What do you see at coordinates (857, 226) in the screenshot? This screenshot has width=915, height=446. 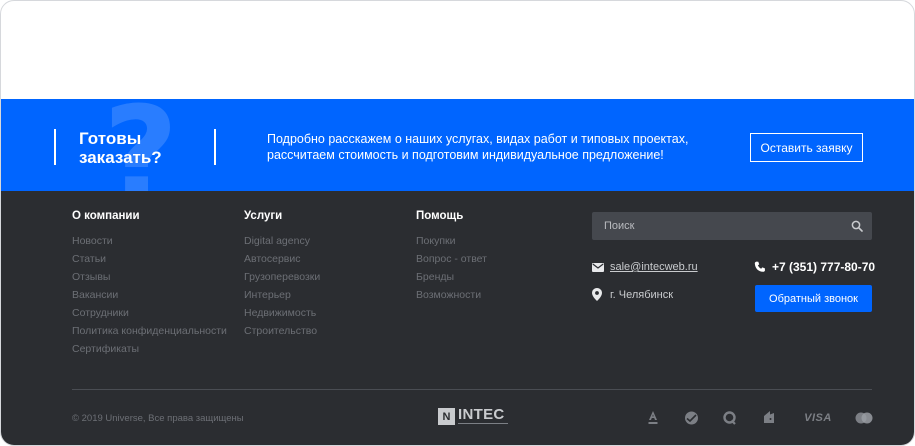 I see `search-icon` at bounding box center [857, 226].